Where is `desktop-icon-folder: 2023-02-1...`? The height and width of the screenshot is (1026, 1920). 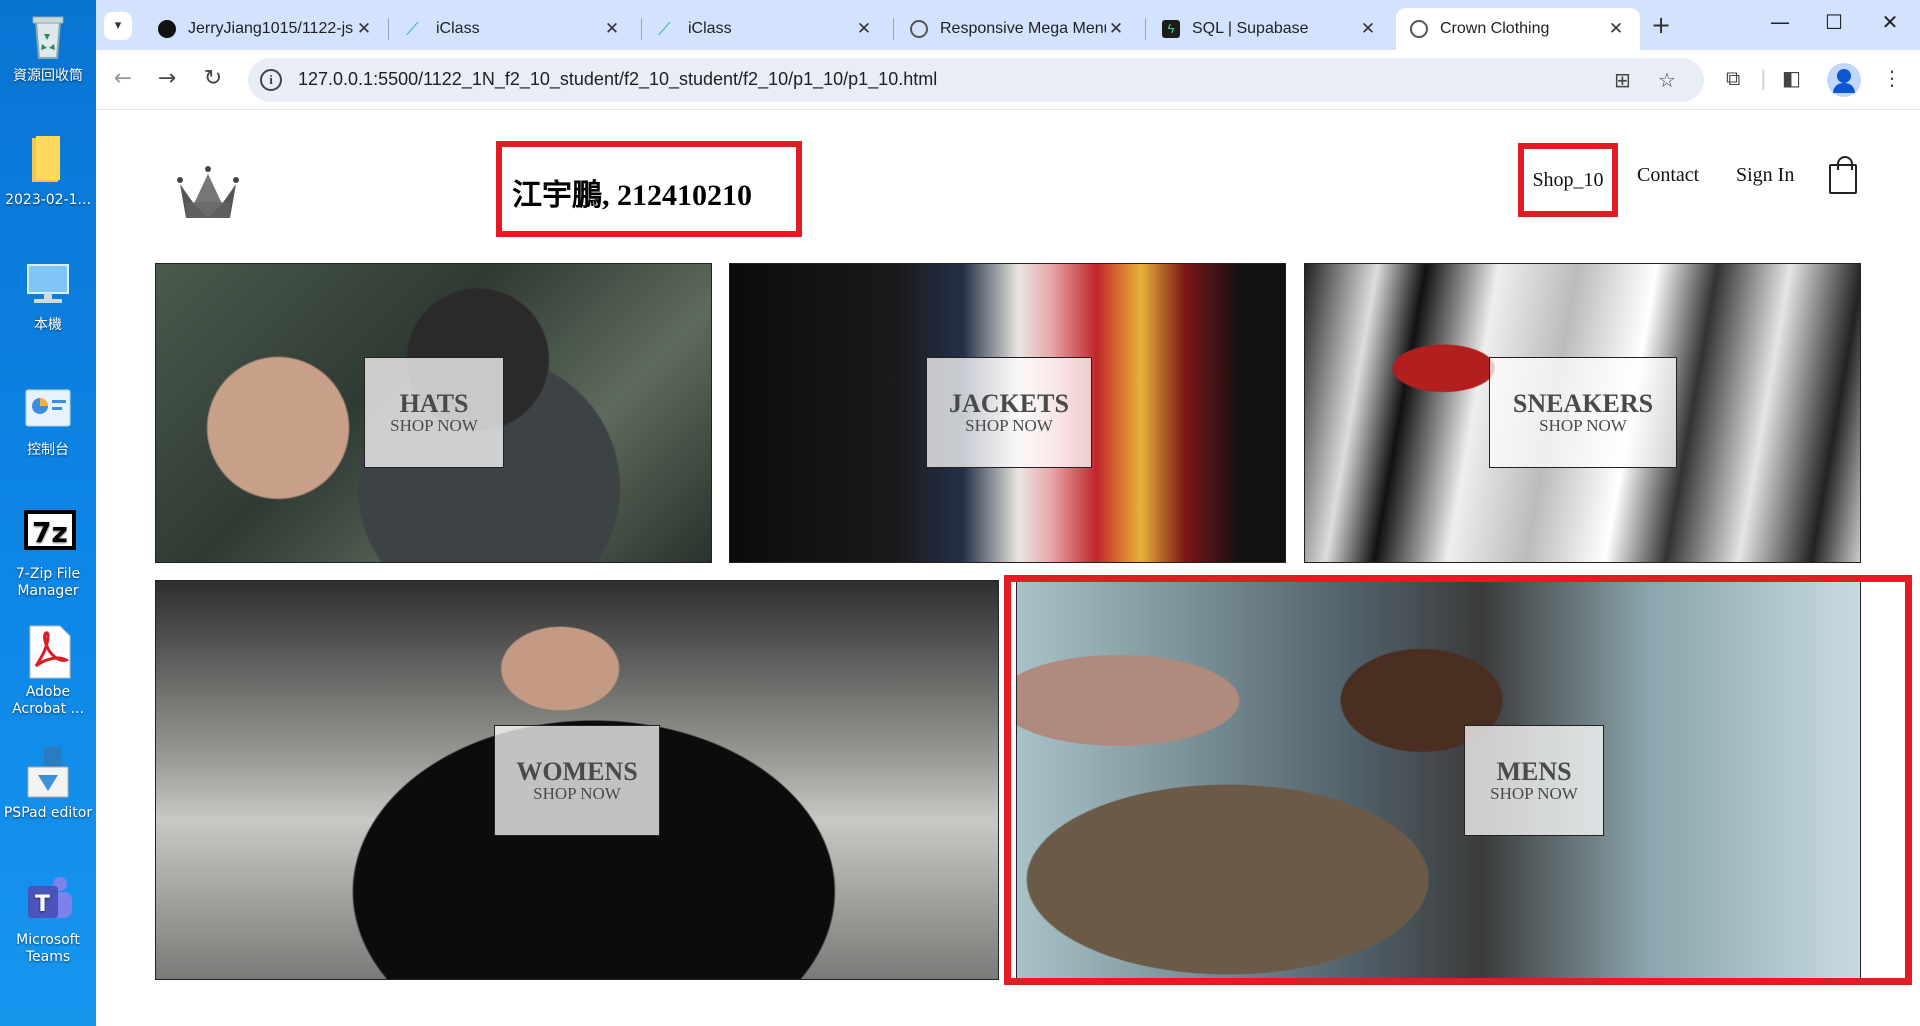
desktop-icon-folder: 2023-02-1... is located at coordinates (48, 170).